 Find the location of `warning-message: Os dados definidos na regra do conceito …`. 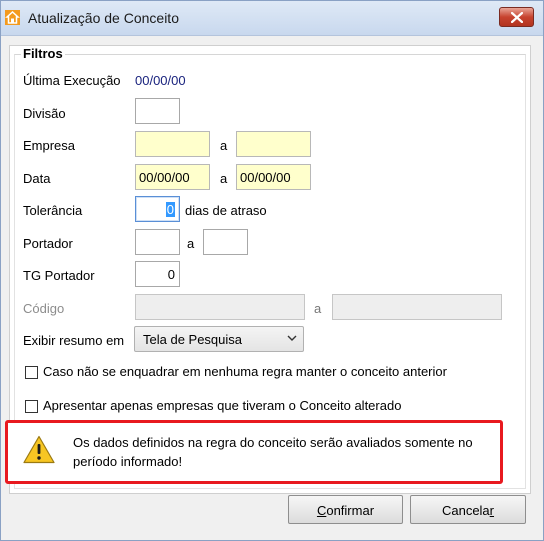

warning-message: Os dados definidos na regra do conceito … is located at coordinates (254, 452).